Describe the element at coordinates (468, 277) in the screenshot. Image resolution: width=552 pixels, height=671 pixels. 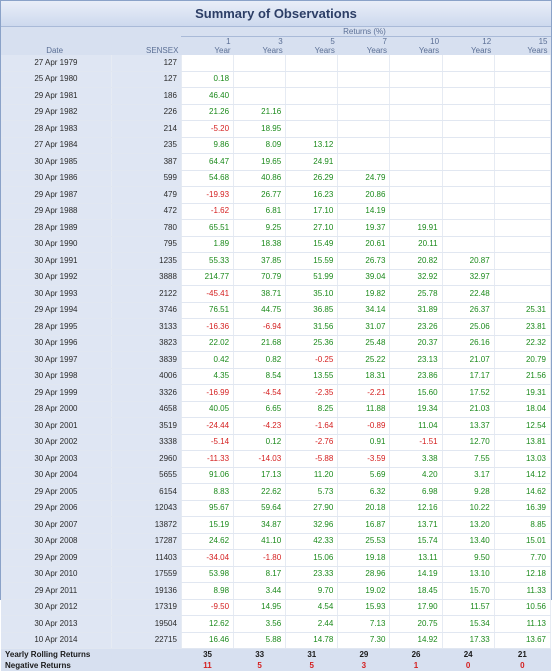
I see `return-cell: 32.97` at that location.